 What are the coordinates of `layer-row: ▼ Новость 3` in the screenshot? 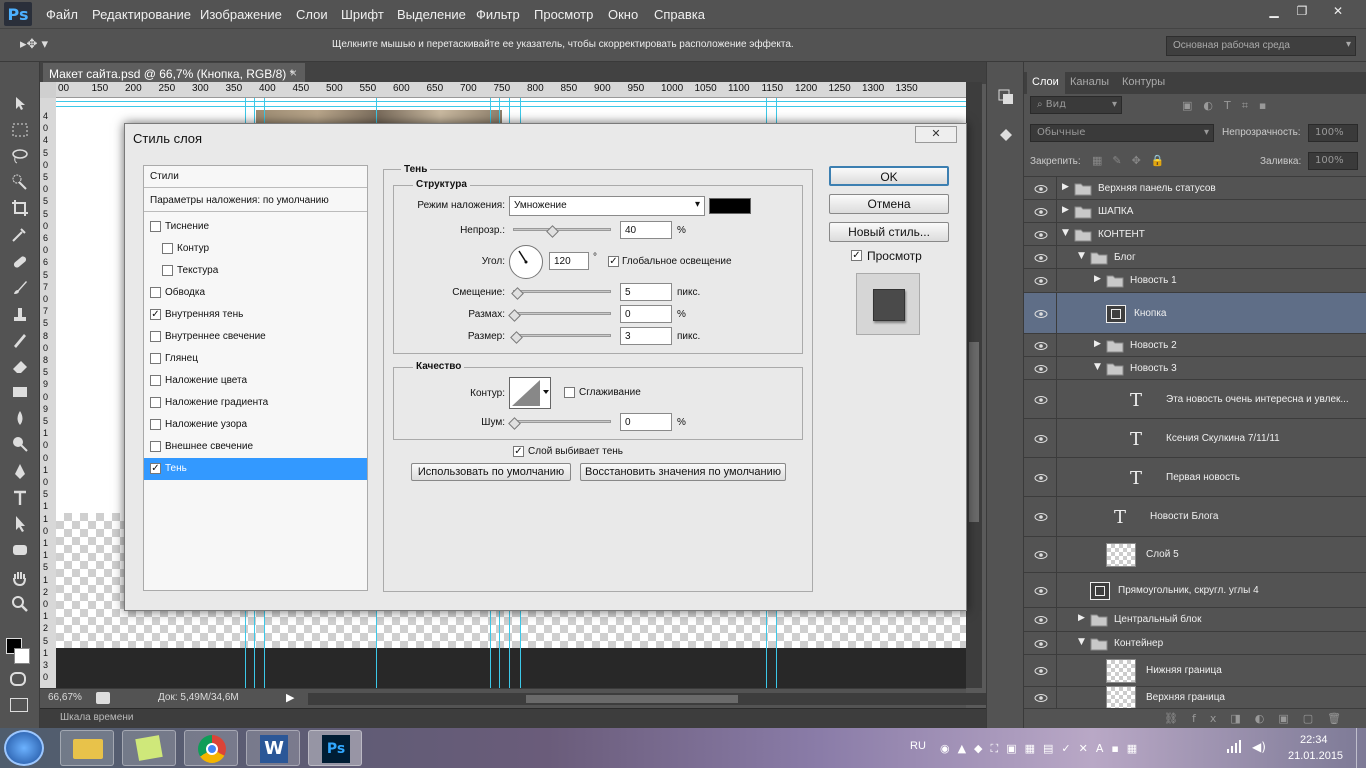 It's located at (1195, 367).